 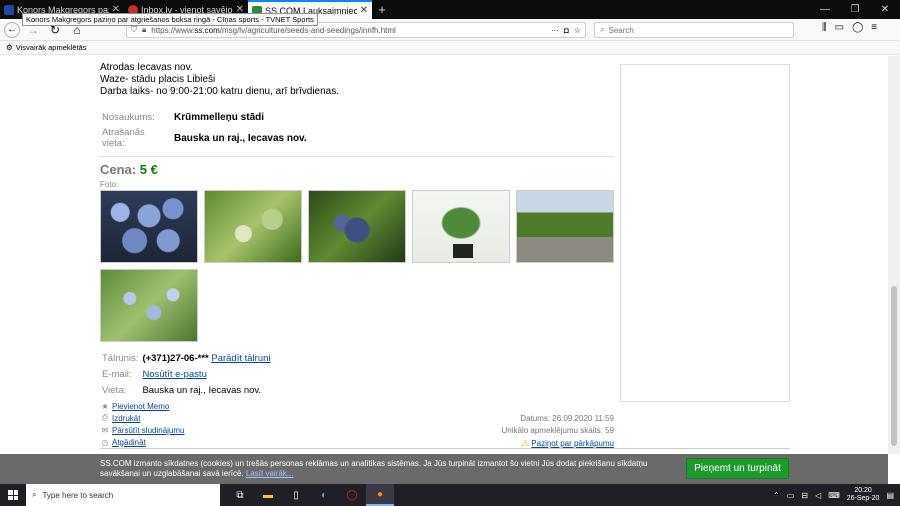 I want to click on system-tray: ⌃ ▭ ⊟ ◁ ⌨ 20:20 26-Sep-20 ▤, so click(x=836, y=495).